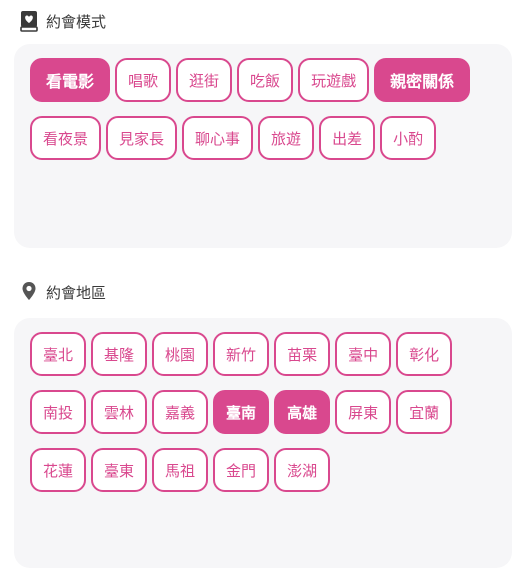  Describe the element at coordinates (143, 80) in the screenshot. I see `mode-option-chip: 唱歌` at that location.